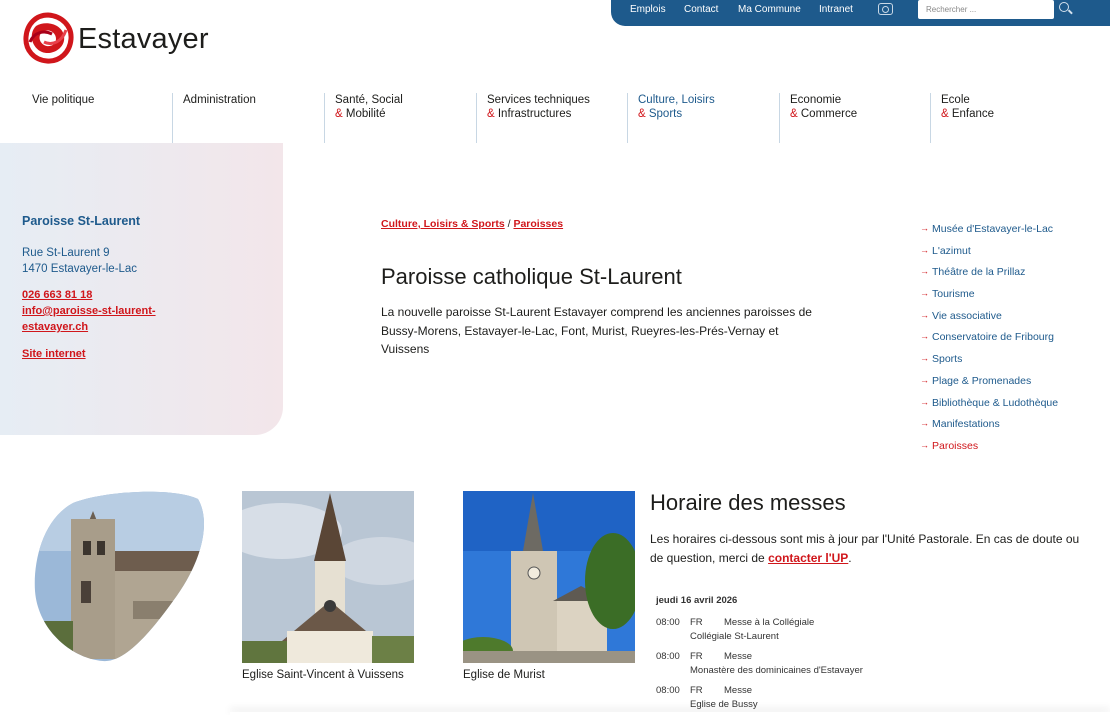  I want to click on nav-services-techniques: Services techniques & Infrastructures, so click(552, 118).